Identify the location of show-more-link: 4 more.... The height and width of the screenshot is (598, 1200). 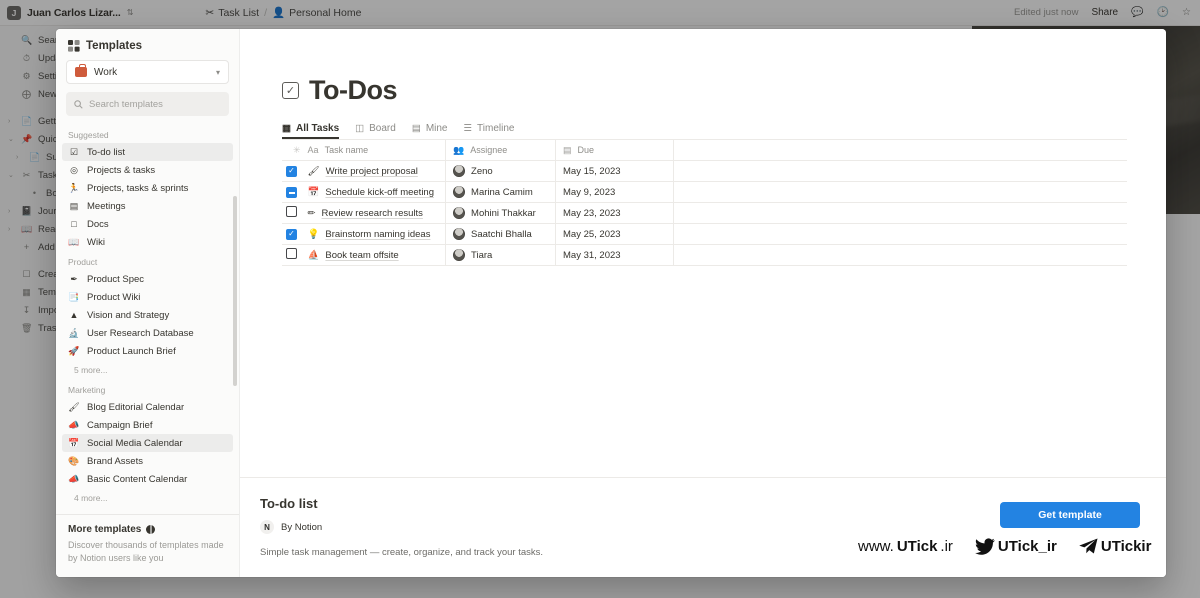
(147, 497).